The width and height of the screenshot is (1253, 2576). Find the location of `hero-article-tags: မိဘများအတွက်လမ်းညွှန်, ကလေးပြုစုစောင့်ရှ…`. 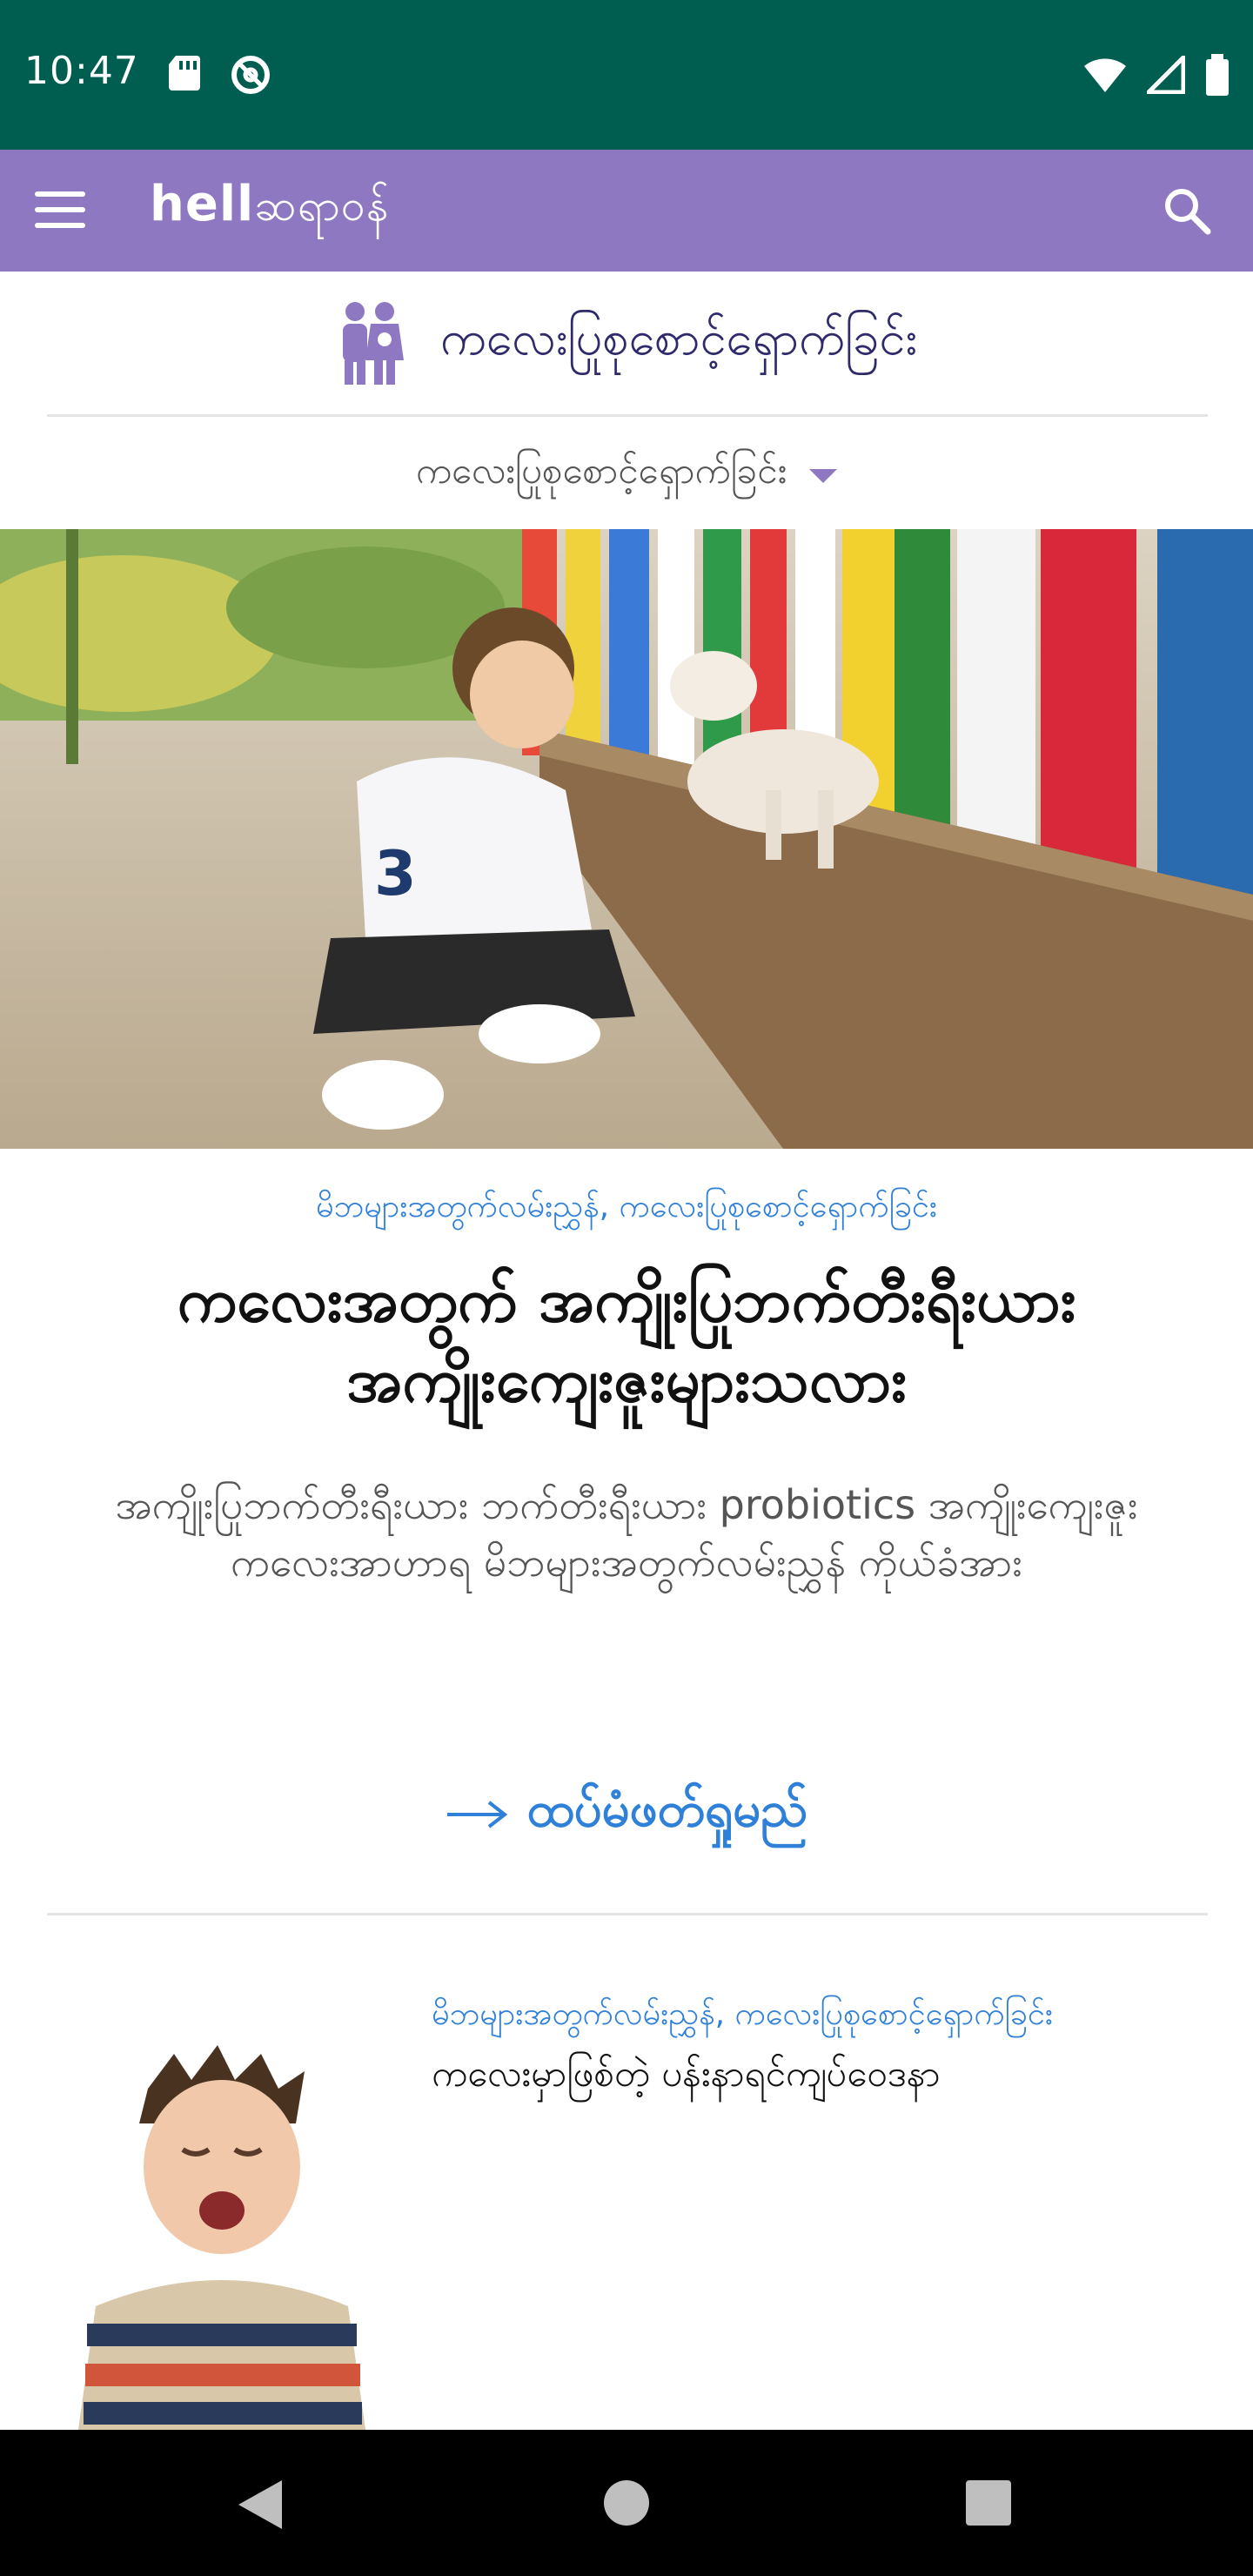

hero-article-tags: မိဘများအတွက်လမ်းညွှန်, ကလေးပြုစုစောင့်ရှ… is located at coordinates (626, 1209).